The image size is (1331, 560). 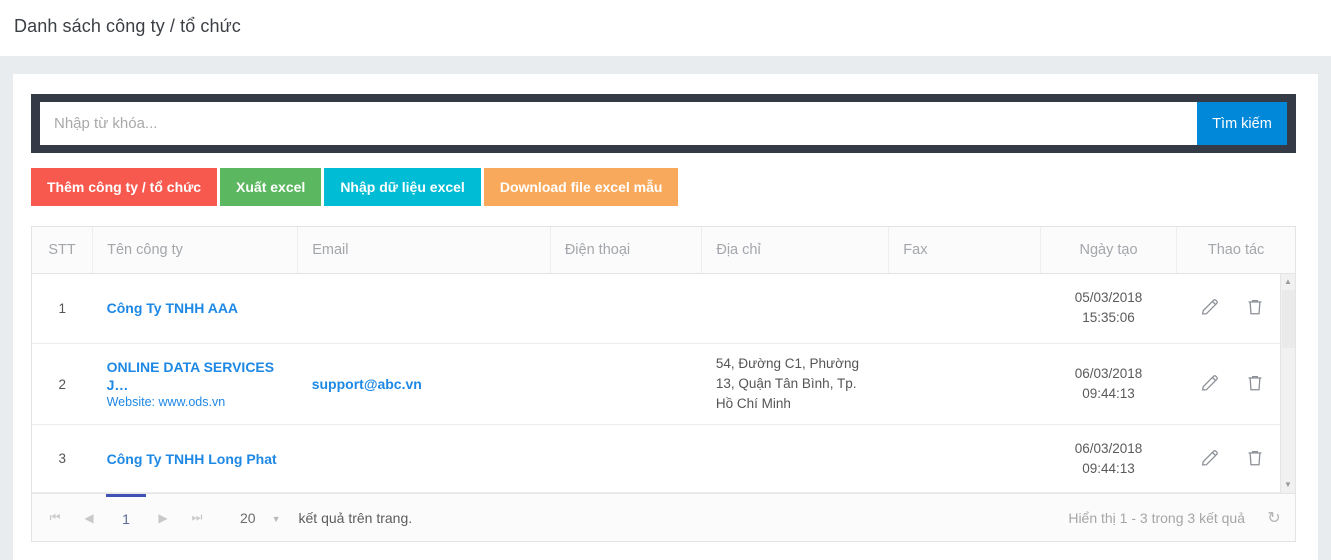 I want to click on pager-first-button: ⏮, so click(x=55, y=518).